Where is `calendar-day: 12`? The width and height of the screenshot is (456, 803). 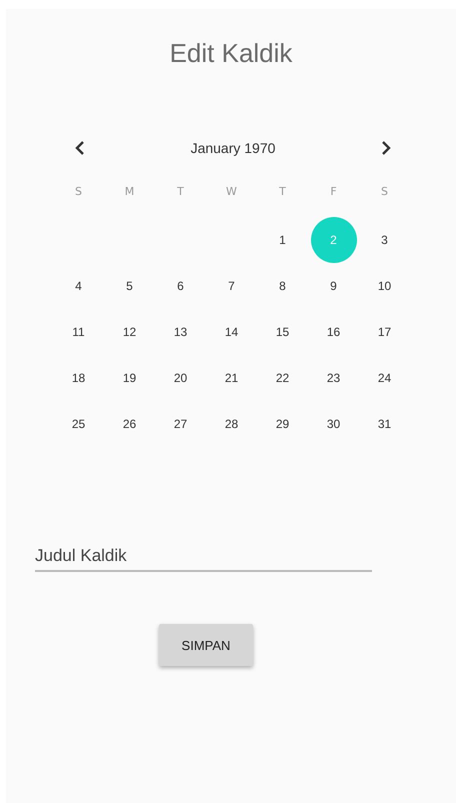
calendar-day: 12 is located at coordinates (129, 332).